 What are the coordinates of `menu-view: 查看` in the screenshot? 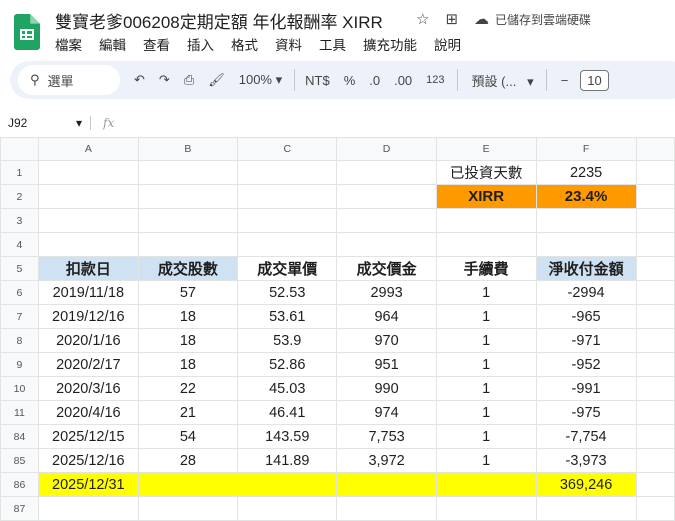 It's located at (156, 44).